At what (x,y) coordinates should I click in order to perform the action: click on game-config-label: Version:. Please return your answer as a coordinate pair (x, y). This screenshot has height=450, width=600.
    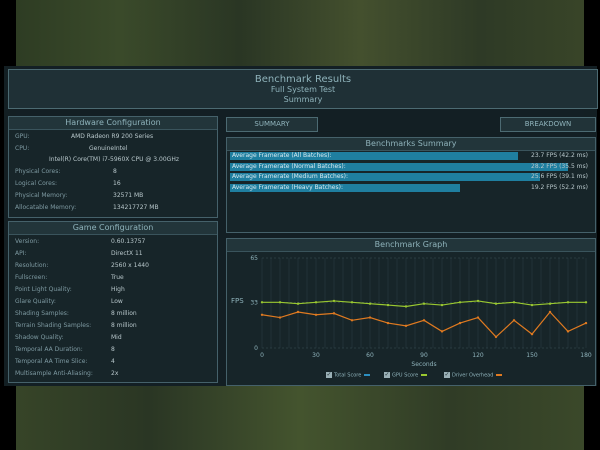
    Looking at the image, I should click on (27, 241).